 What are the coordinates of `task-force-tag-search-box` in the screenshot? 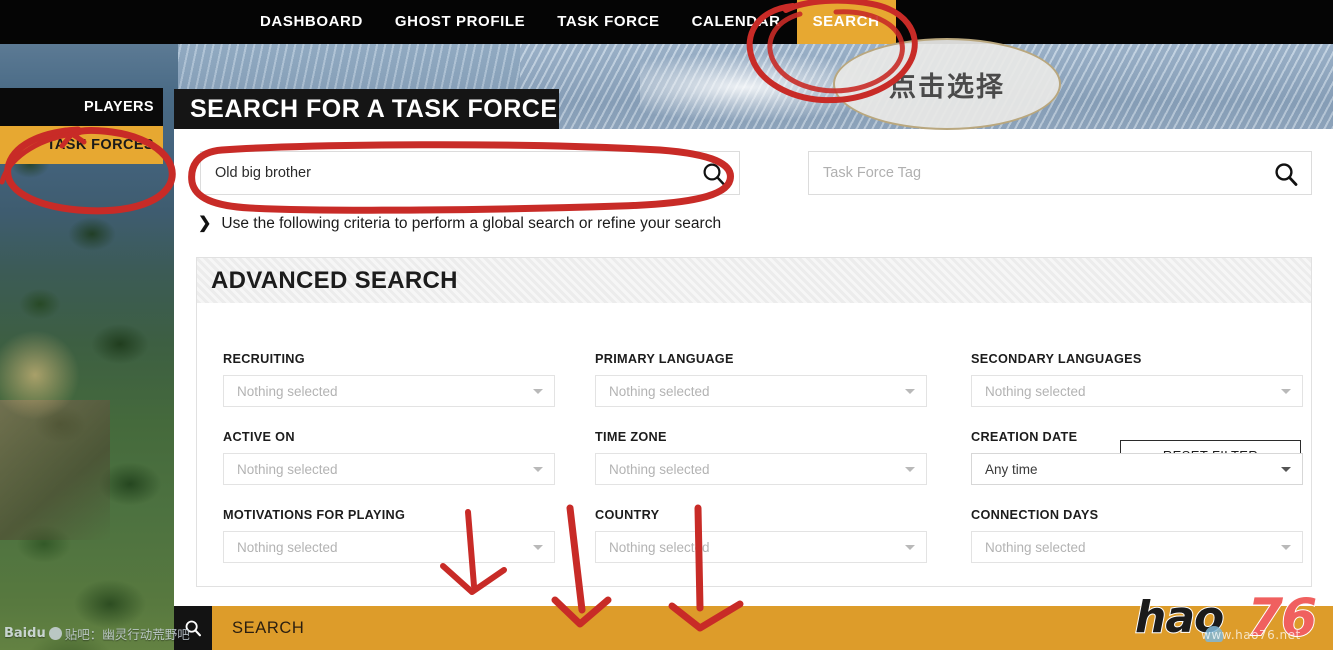 It's located at (1060, 173).